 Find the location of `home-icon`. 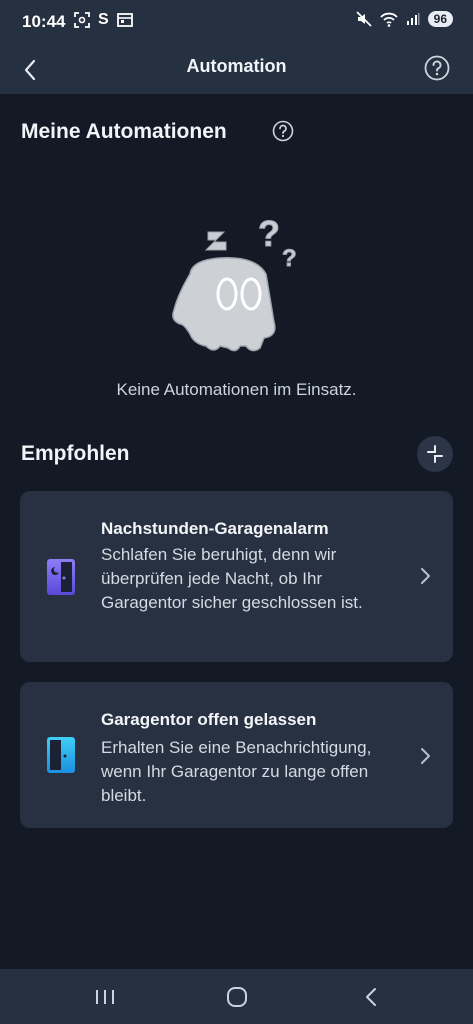

home-icon is located at coordinates (237, 997).